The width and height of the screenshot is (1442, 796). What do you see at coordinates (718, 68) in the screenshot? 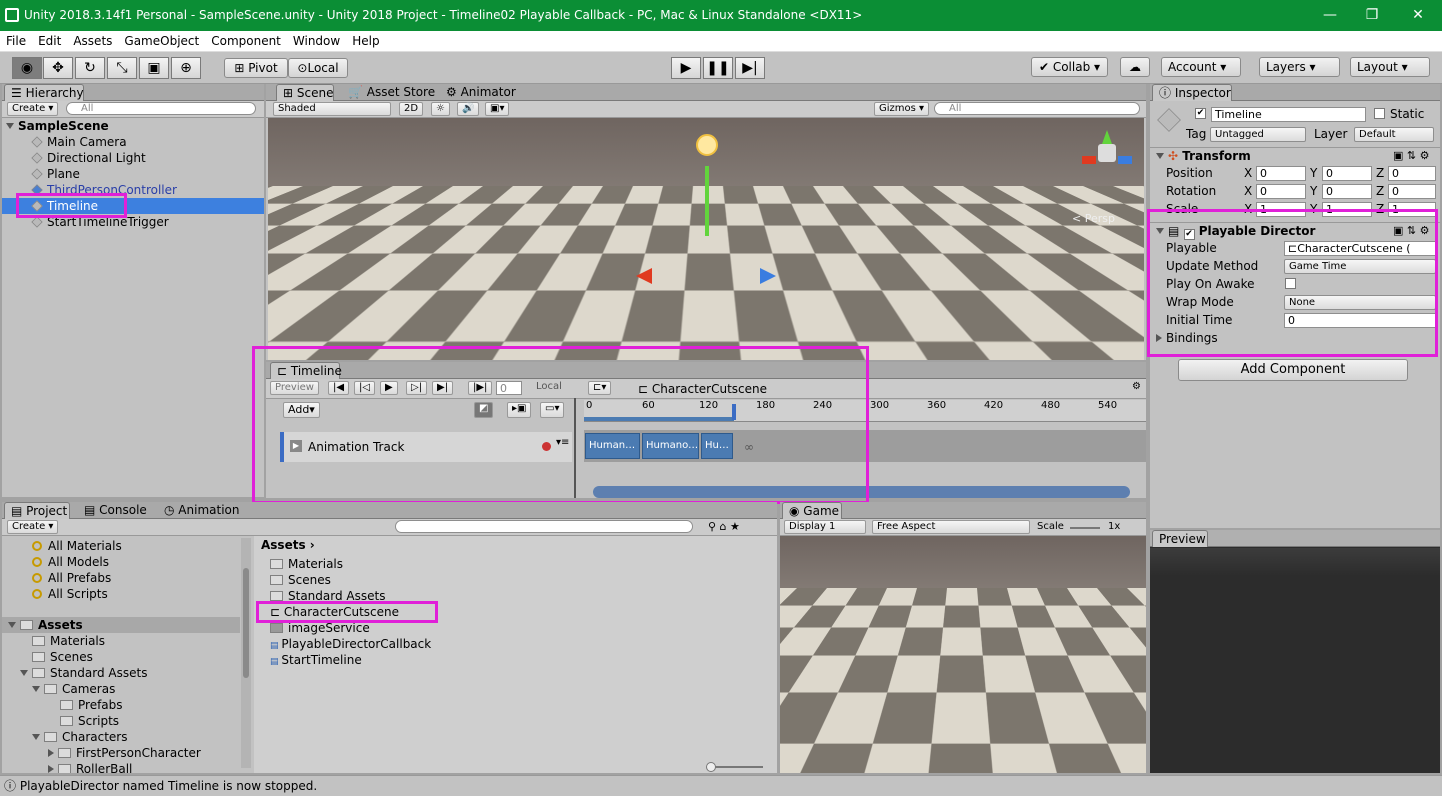
I see `pause-icon: ❚❚` at bounding box center [718, 68].